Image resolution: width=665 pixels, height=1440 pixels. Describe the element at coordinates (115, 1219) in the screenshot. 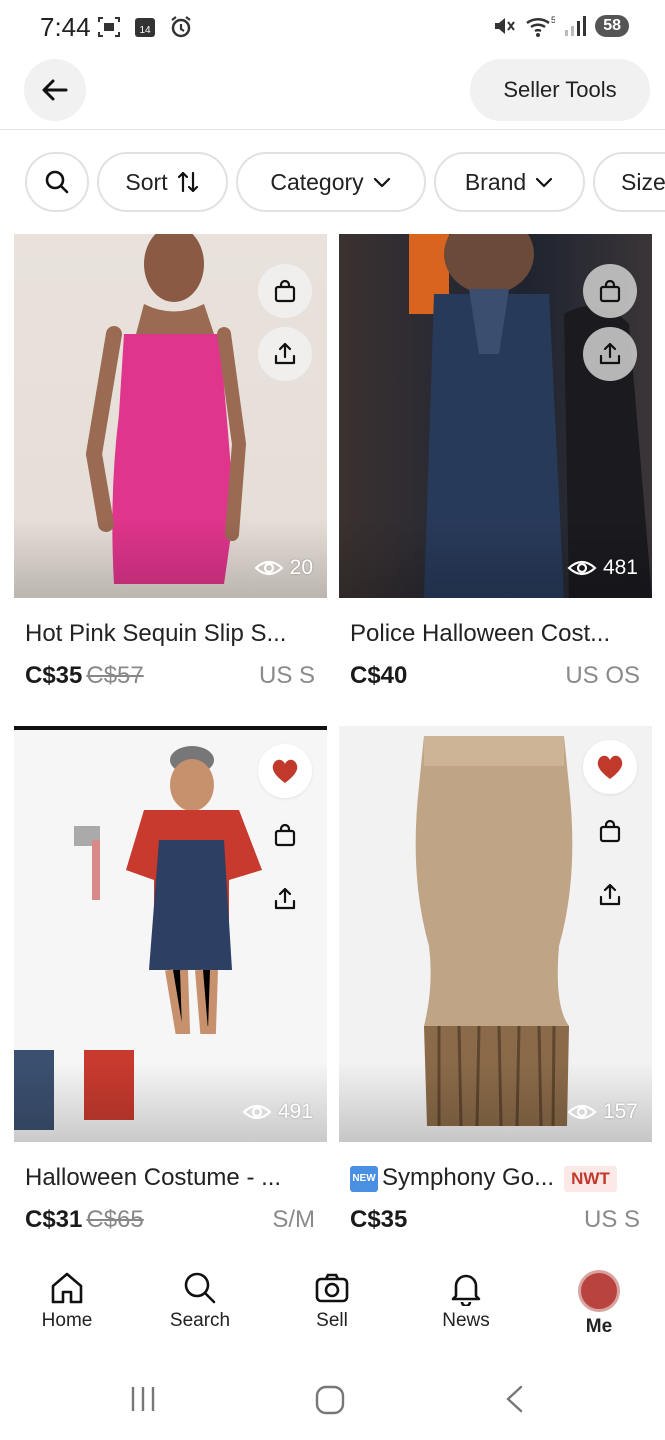

I see `original-price: C$65` at that location.